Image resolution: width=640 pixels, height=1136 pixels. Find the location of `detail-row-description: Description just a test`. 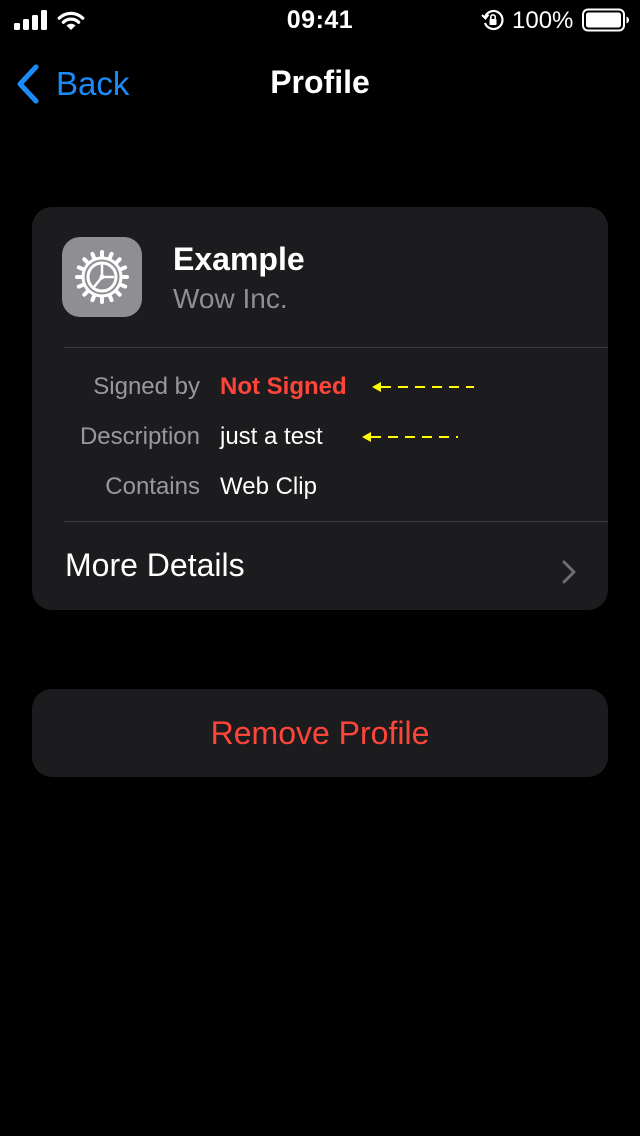

detail-row-description: Description just a test is located at coordinates (320, 443).